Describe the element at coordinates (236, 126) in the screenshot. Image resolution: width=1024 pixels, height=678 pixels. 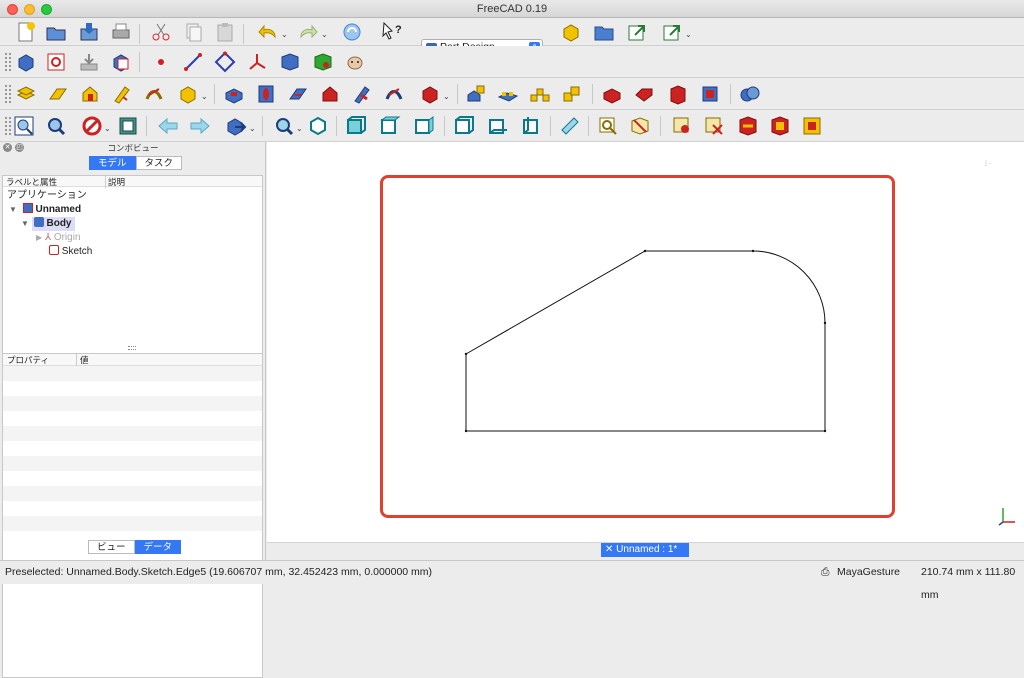
I see `send-to-python-icon` at that location.